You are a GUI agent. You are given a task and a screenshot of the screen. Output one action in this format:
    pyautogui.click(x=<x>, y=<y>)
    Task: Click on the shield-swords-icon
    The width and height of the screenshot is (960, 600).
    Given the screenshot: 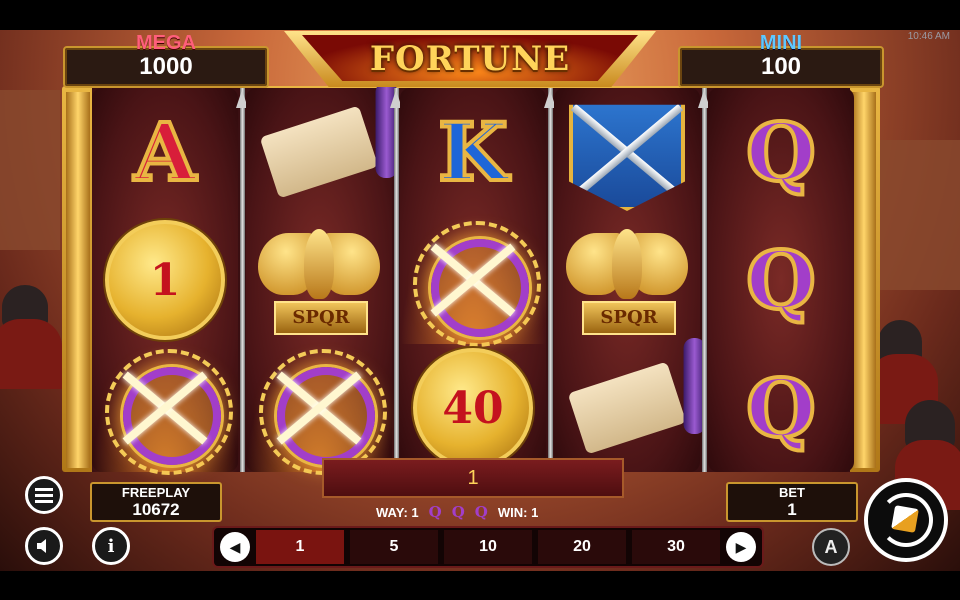 What is the action you would take?
    pyautogui.click(x=627, y=157)
    